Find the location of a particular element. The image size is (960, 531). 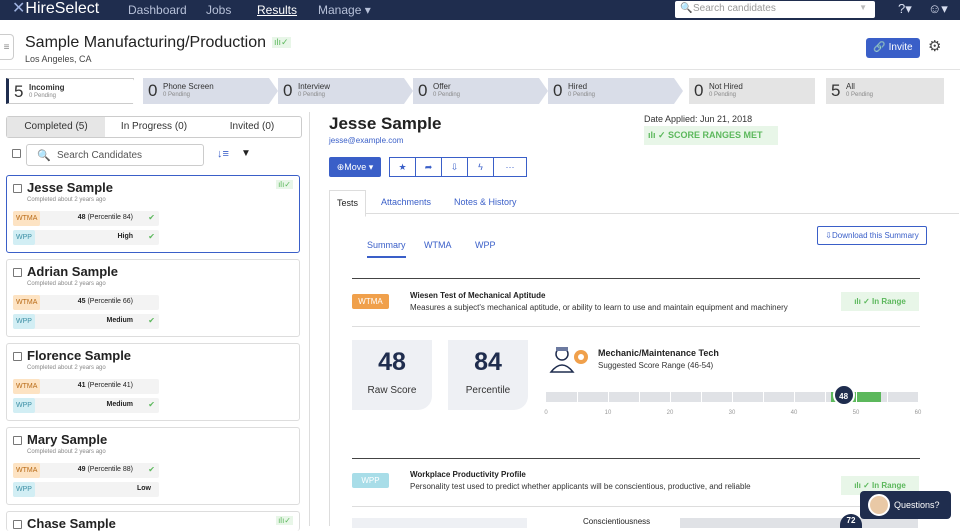

page-location: Los Angeles, CA is located at coordinates (58, 59).